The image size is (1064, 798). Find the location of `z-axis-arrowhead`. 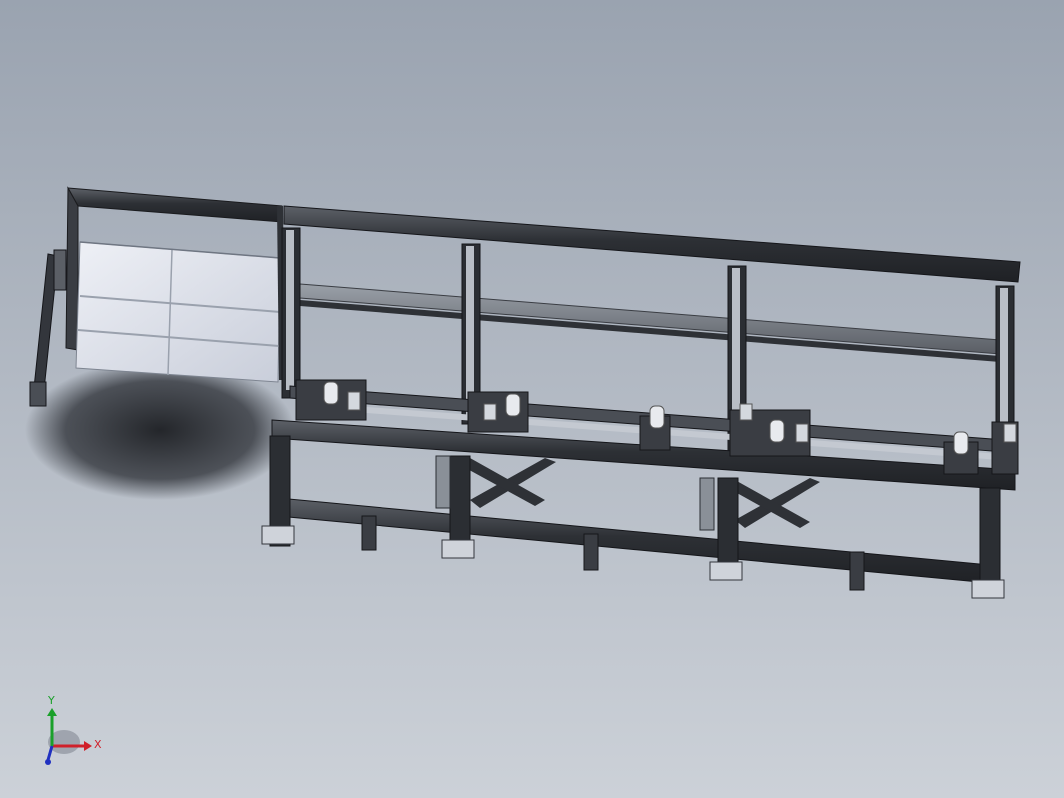

z-axis-arrowhead is located at coordinates (48, 762).